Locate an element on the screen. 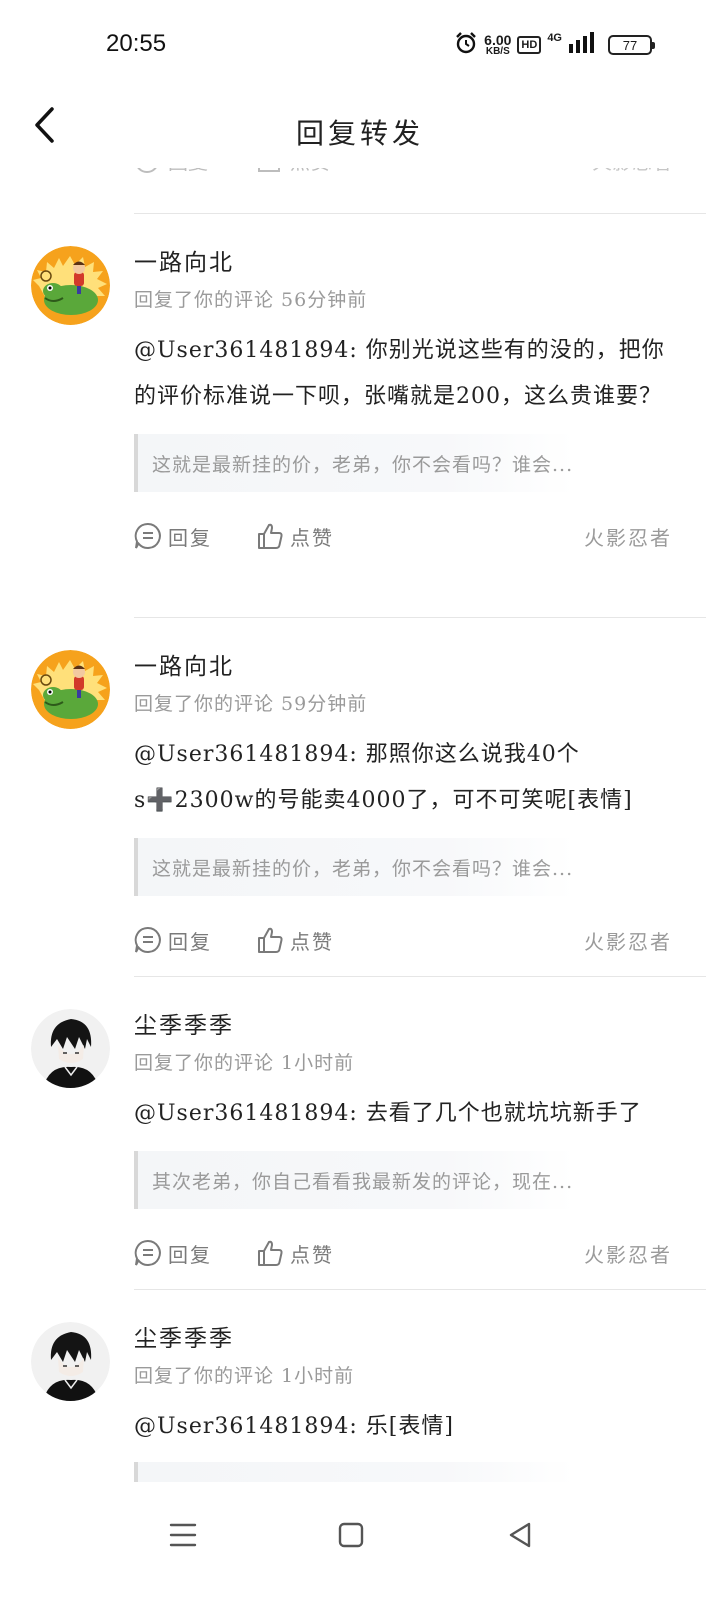 Image resolution: width=720 pixels, height=1600 pixels. partial-action-row: 回复 点赞 火影忍者 is located at coordinates (360, 191).